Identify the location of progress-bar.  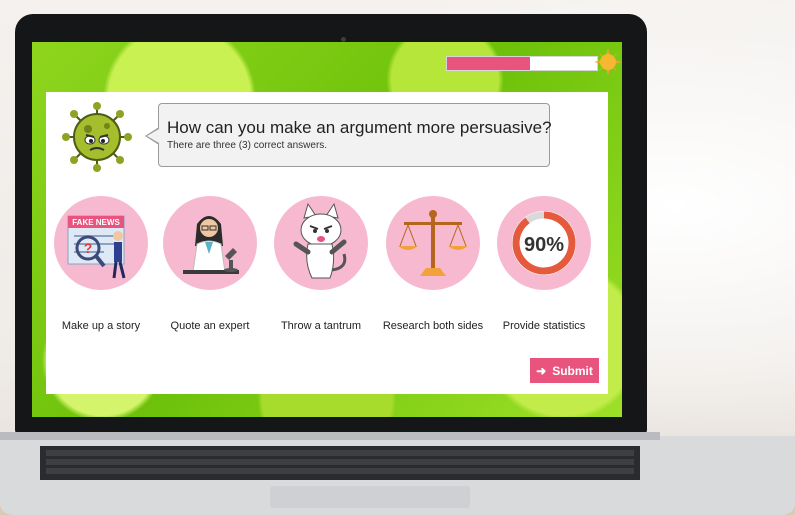
(522, 63).